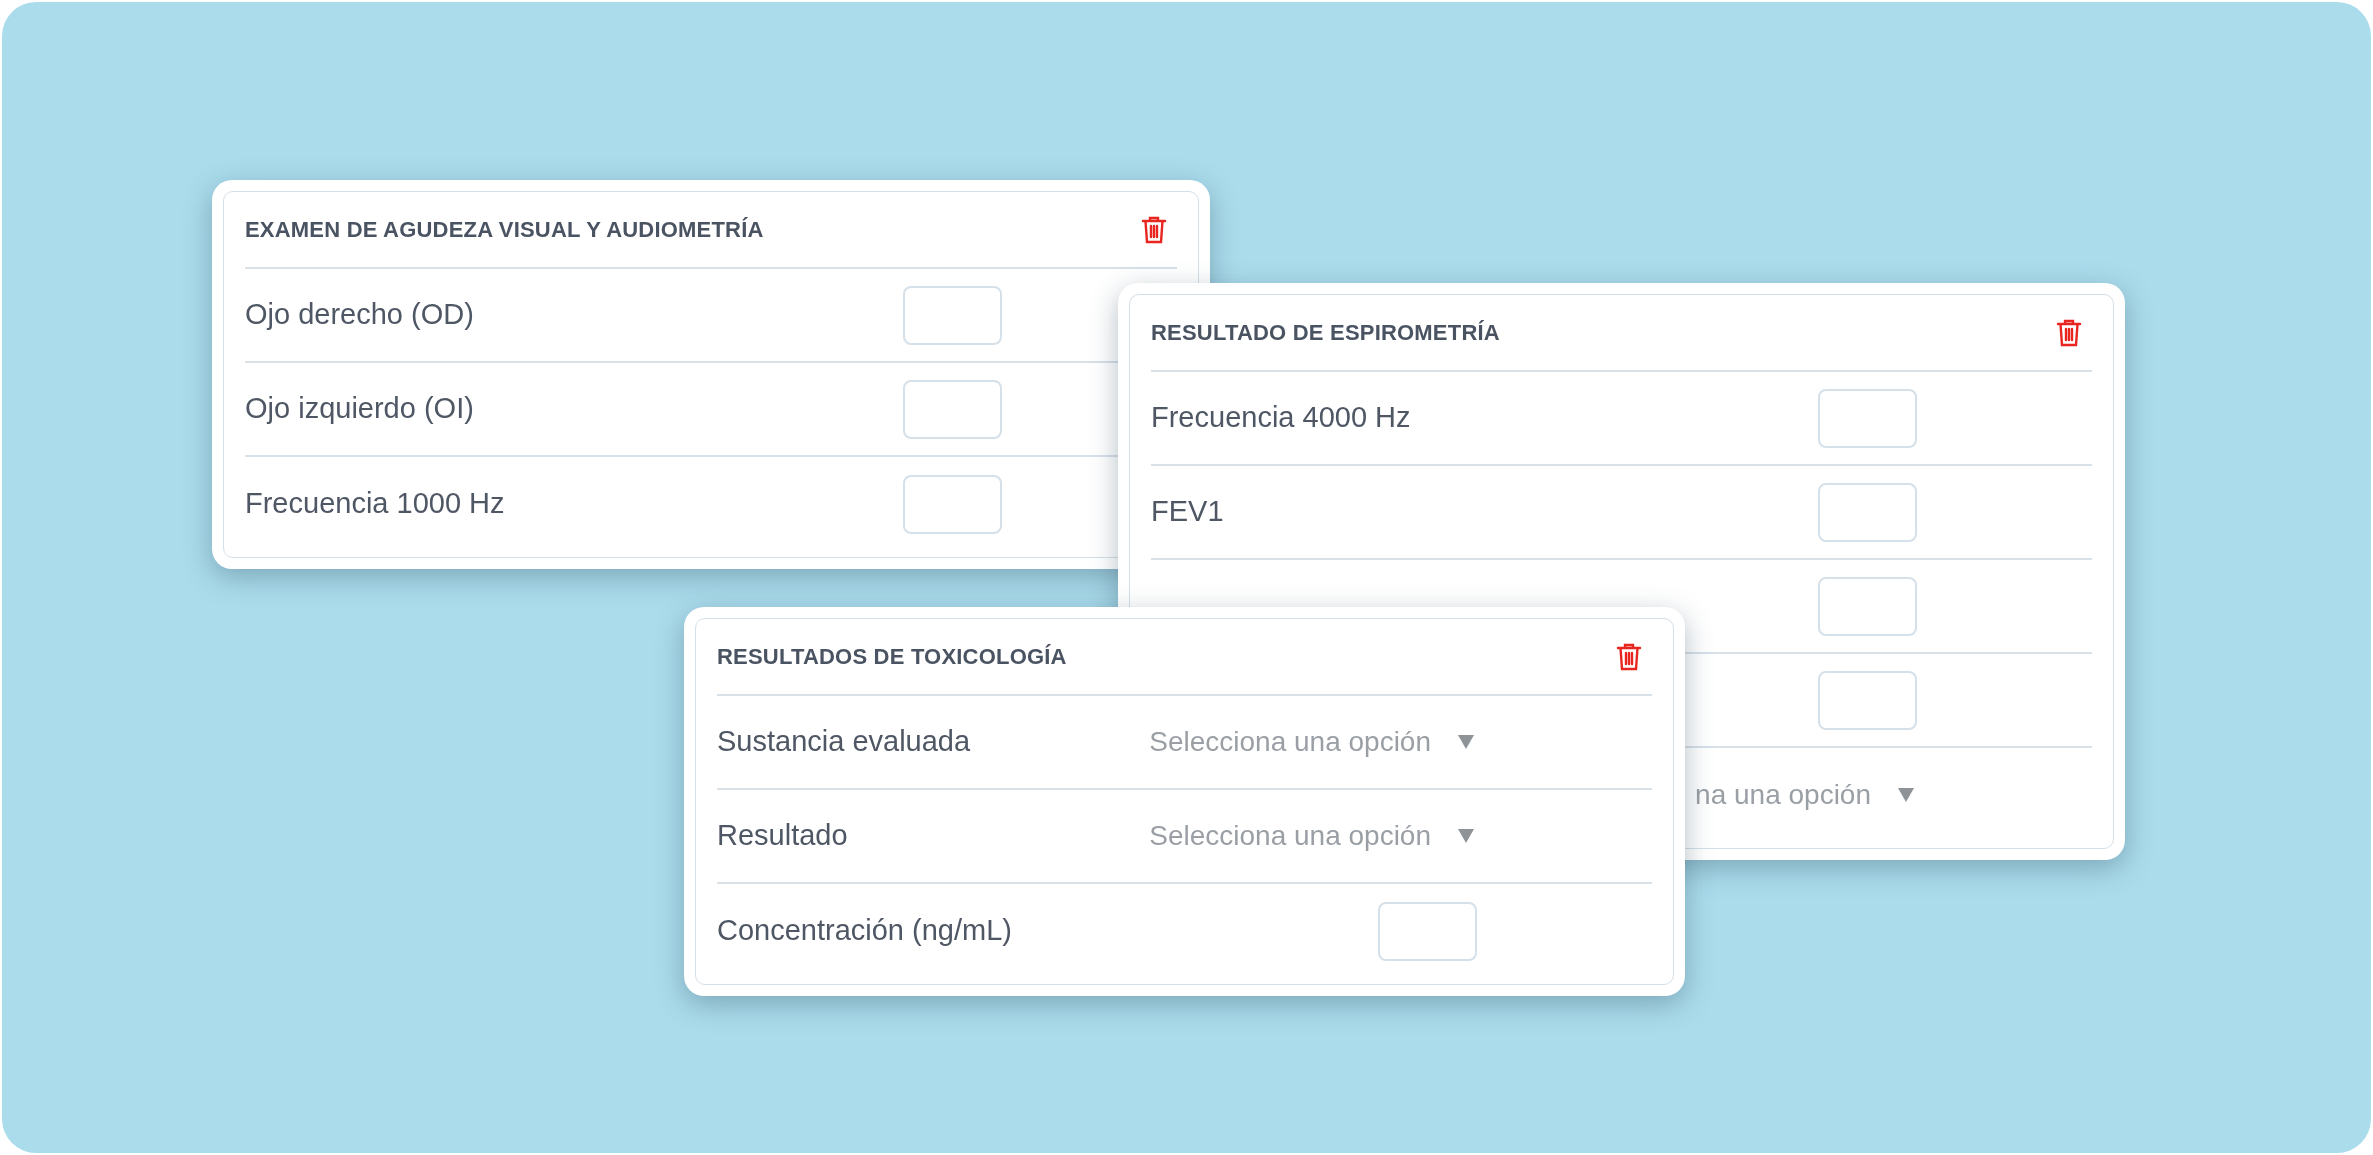 The width and height of the screenshot is (2373, 1155). I want to click on field-label: Resultado, so click(783, 836).